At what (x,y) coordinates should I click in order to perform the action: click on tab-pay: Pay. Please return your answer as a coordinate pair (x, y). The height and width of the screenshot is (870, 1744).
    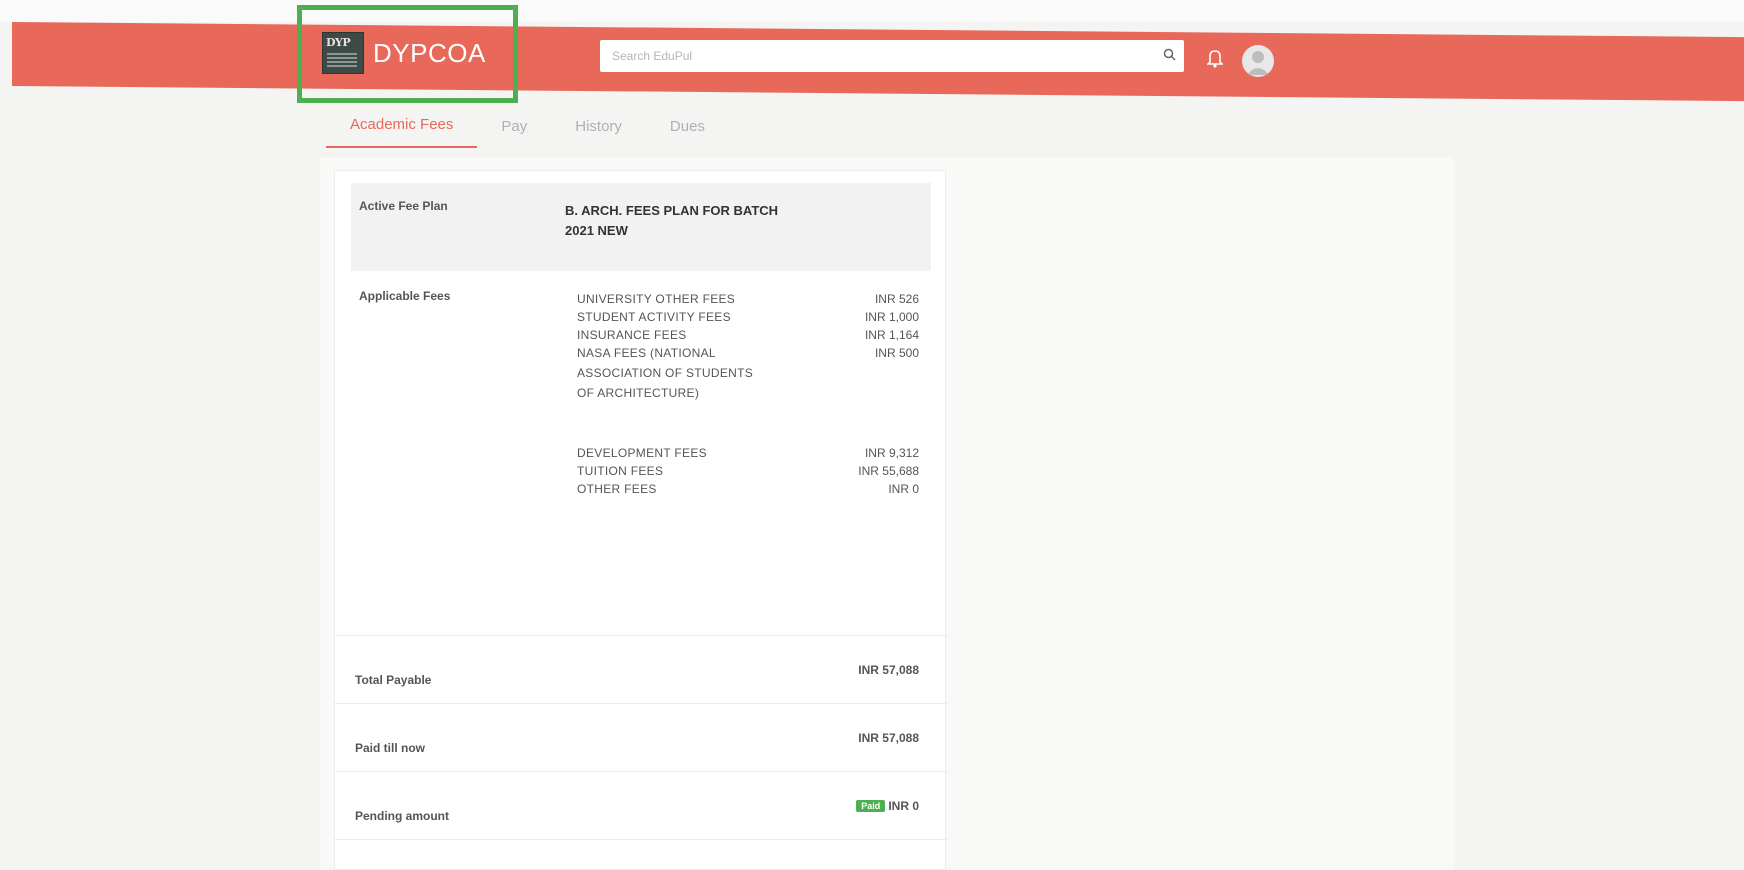
    Looking at the image, I should click on (514, 130).